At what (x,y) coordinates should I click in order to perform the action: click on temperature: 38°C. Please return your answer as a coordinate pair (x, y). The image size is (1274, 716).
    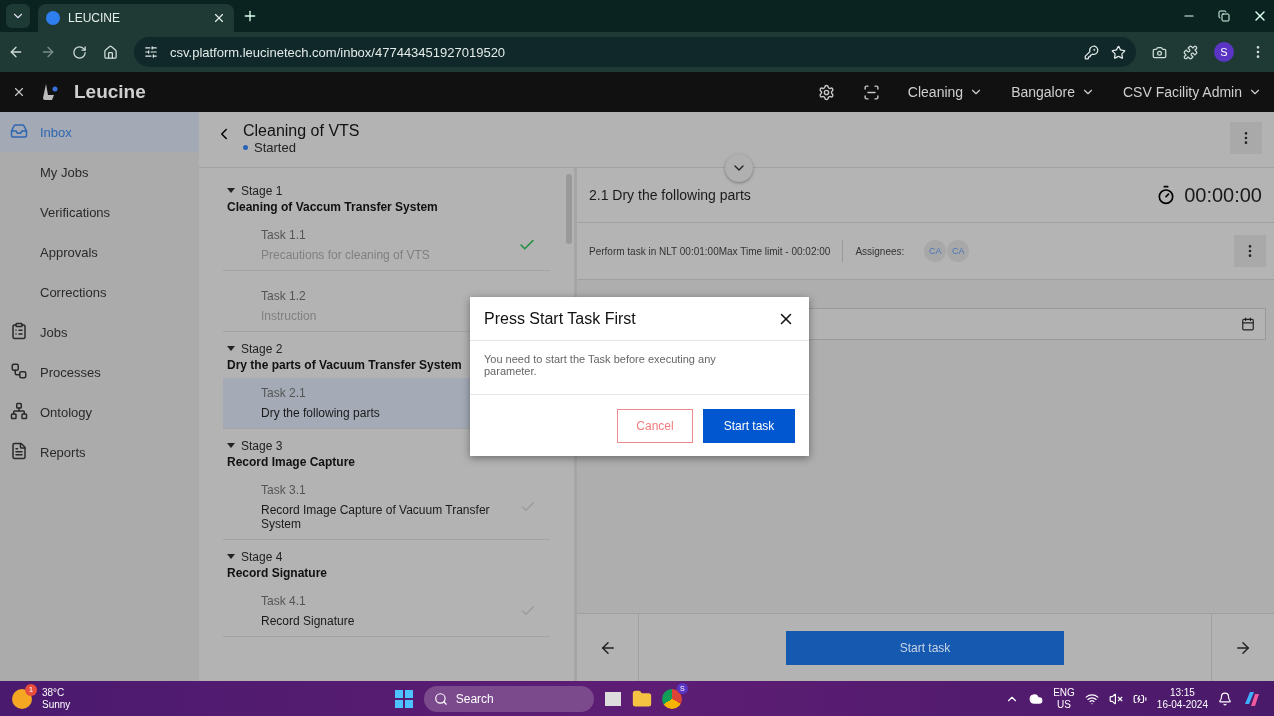
    Looking at the image, I should click on (53, 692).